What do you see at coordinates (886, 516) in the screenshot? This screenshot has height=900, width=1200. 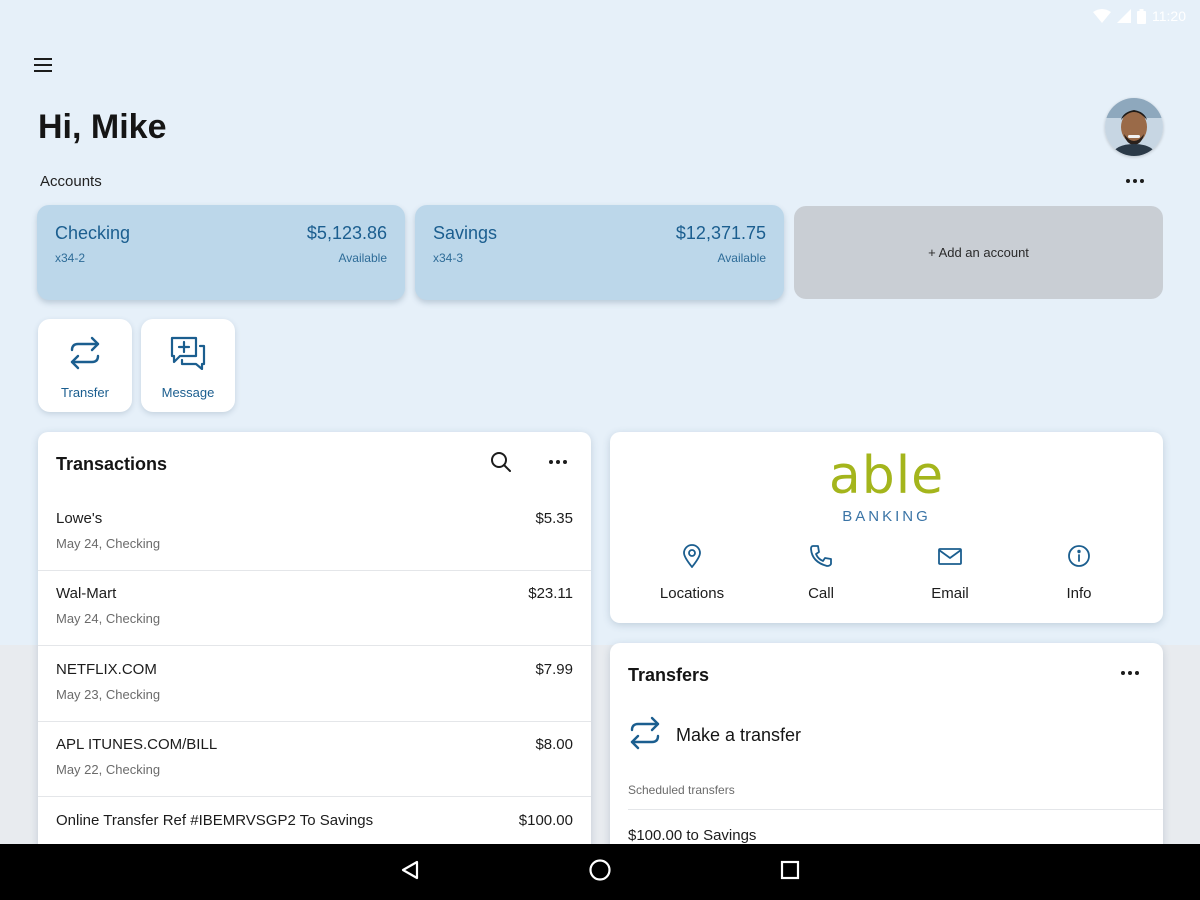 I see `bank-logo-subtitle: BANKING` at bounding box center [886, 516].